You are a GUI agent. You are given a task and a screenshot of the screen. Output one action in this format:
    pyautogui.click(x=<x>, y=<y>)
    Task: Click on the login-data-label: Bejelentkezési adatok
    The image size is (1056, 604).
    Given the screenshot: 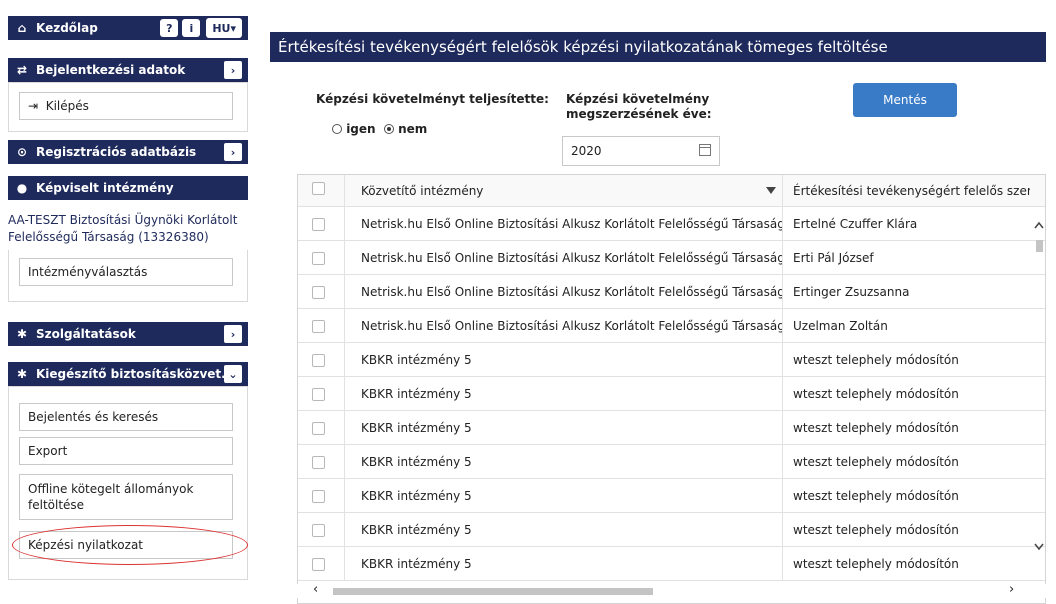 What is the action you would take?
    pyautogui.click(x=111, y=70)
    